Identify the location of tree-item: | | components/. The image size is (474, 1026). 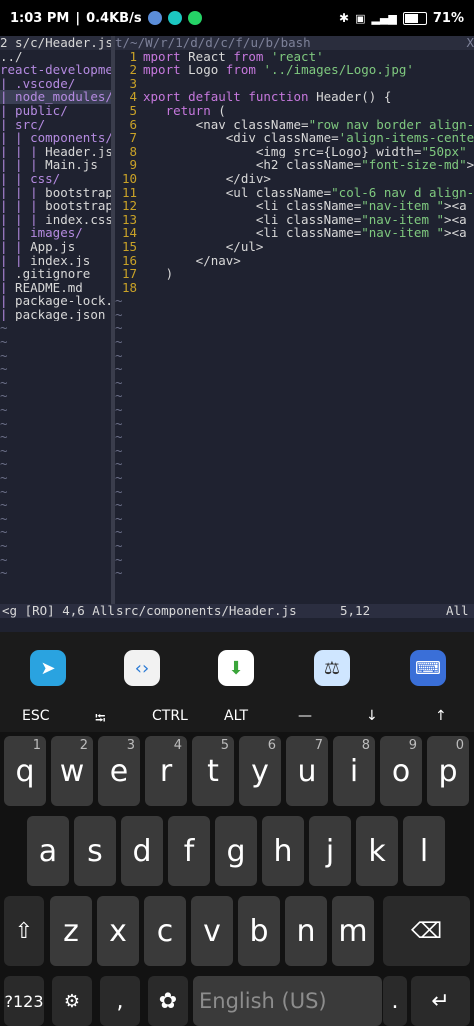
(55, 138).